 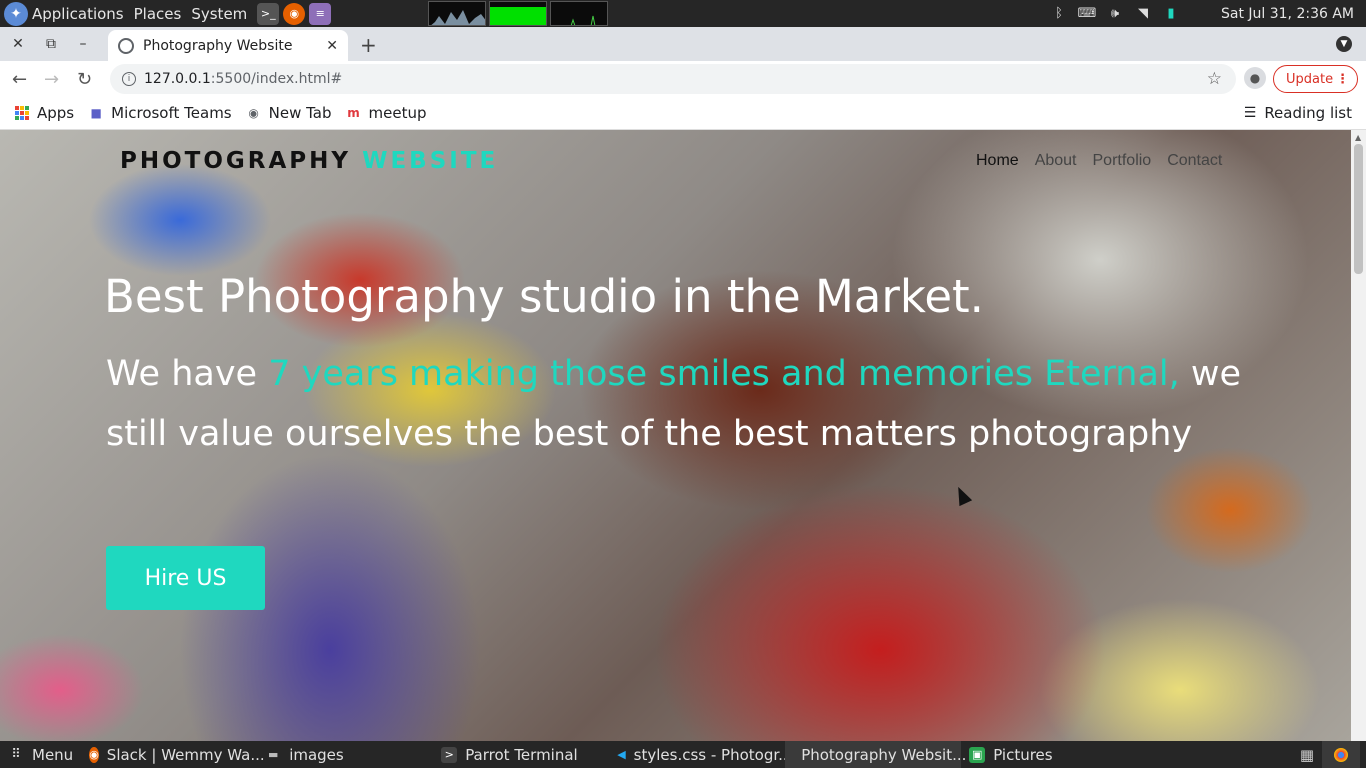 I want to click on new-tab-icon: +, so click(x=368, y=45).